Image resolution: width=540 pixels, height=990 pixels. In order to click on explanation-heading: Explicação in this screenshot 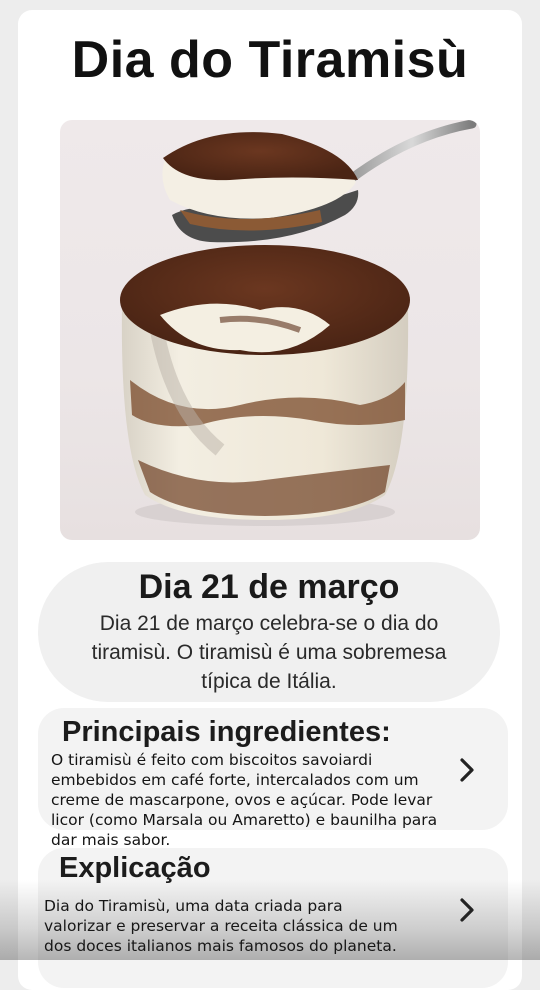, I will do `click(135, 868)`.